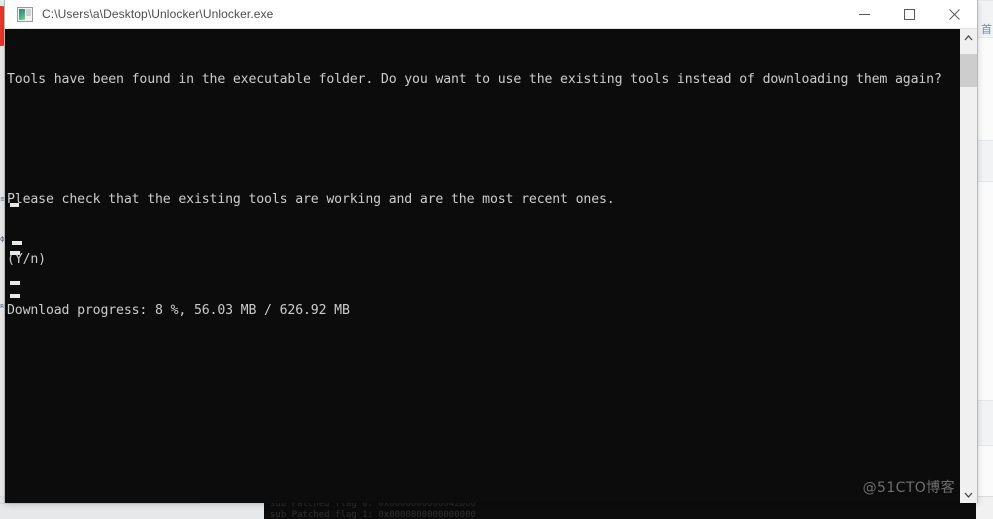 This screenshot has height=519, width=993. Describe the element at coordinates (986, 29) in the screenshot. I see `background-right-glyph: 首` at that location.